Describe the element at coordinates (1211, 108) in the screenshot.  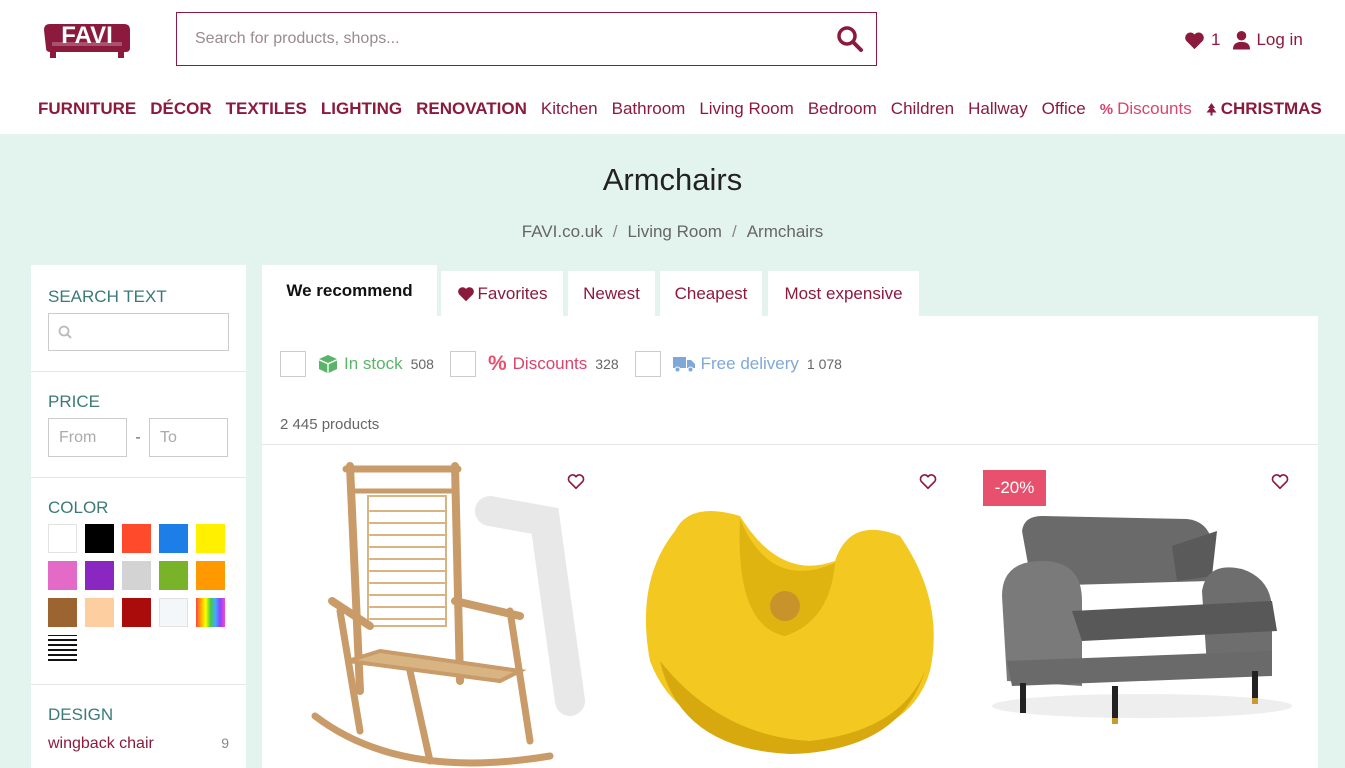
I see `christmas-tree-icon` at that location.